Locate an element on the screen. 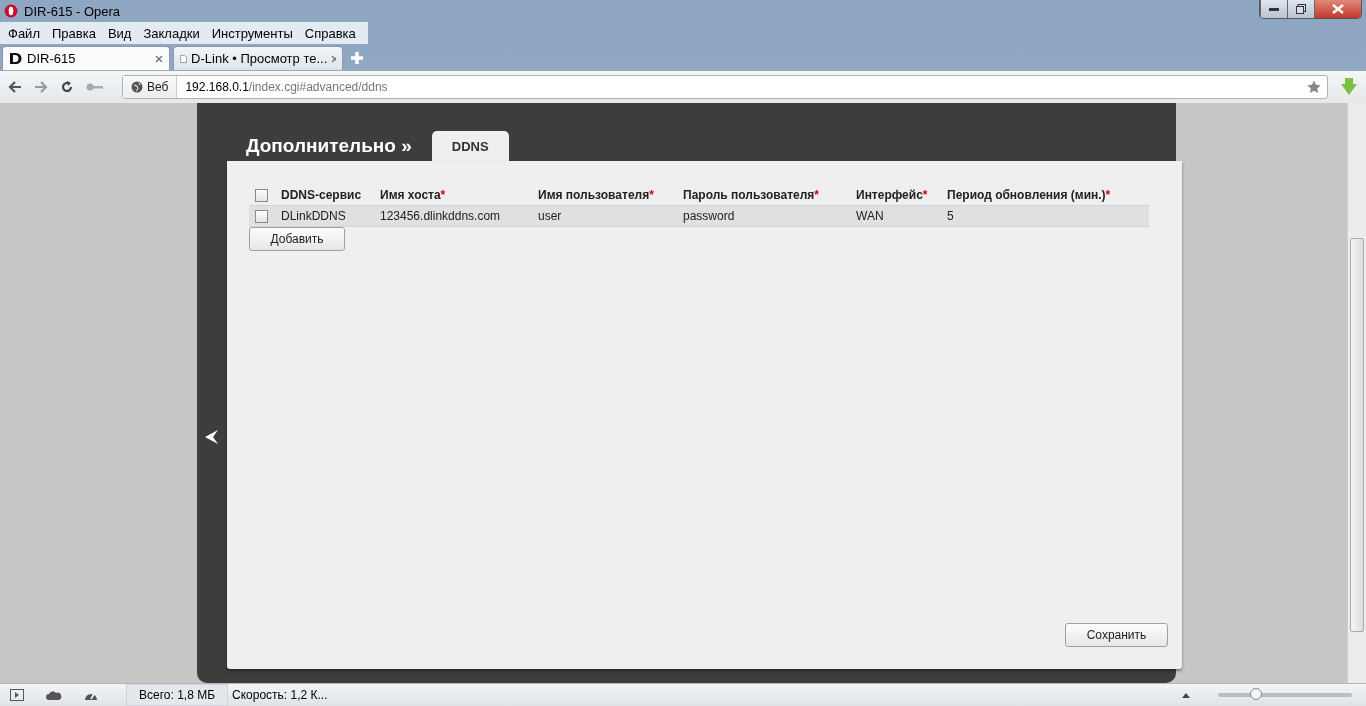  forward-icon is located at coordinates (41, 87).